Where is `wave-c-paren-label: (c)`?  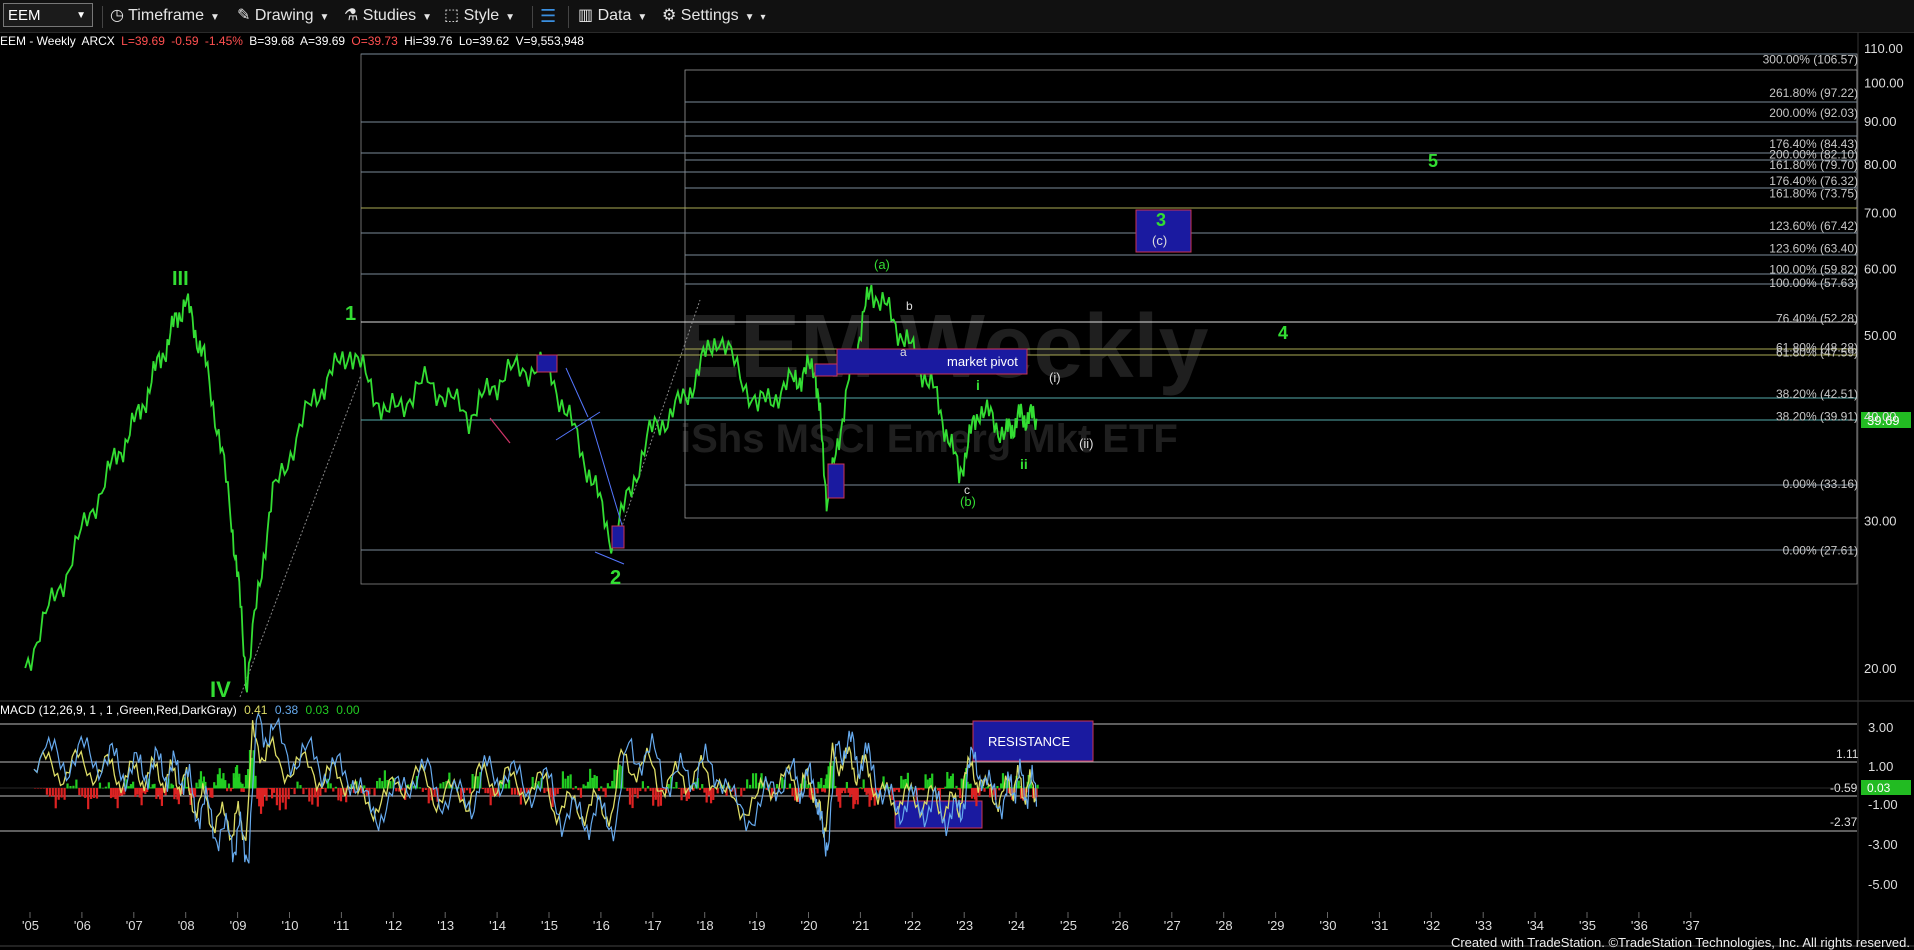
wave-c-paren-label: (c) is located at coordinates (1159, 240).